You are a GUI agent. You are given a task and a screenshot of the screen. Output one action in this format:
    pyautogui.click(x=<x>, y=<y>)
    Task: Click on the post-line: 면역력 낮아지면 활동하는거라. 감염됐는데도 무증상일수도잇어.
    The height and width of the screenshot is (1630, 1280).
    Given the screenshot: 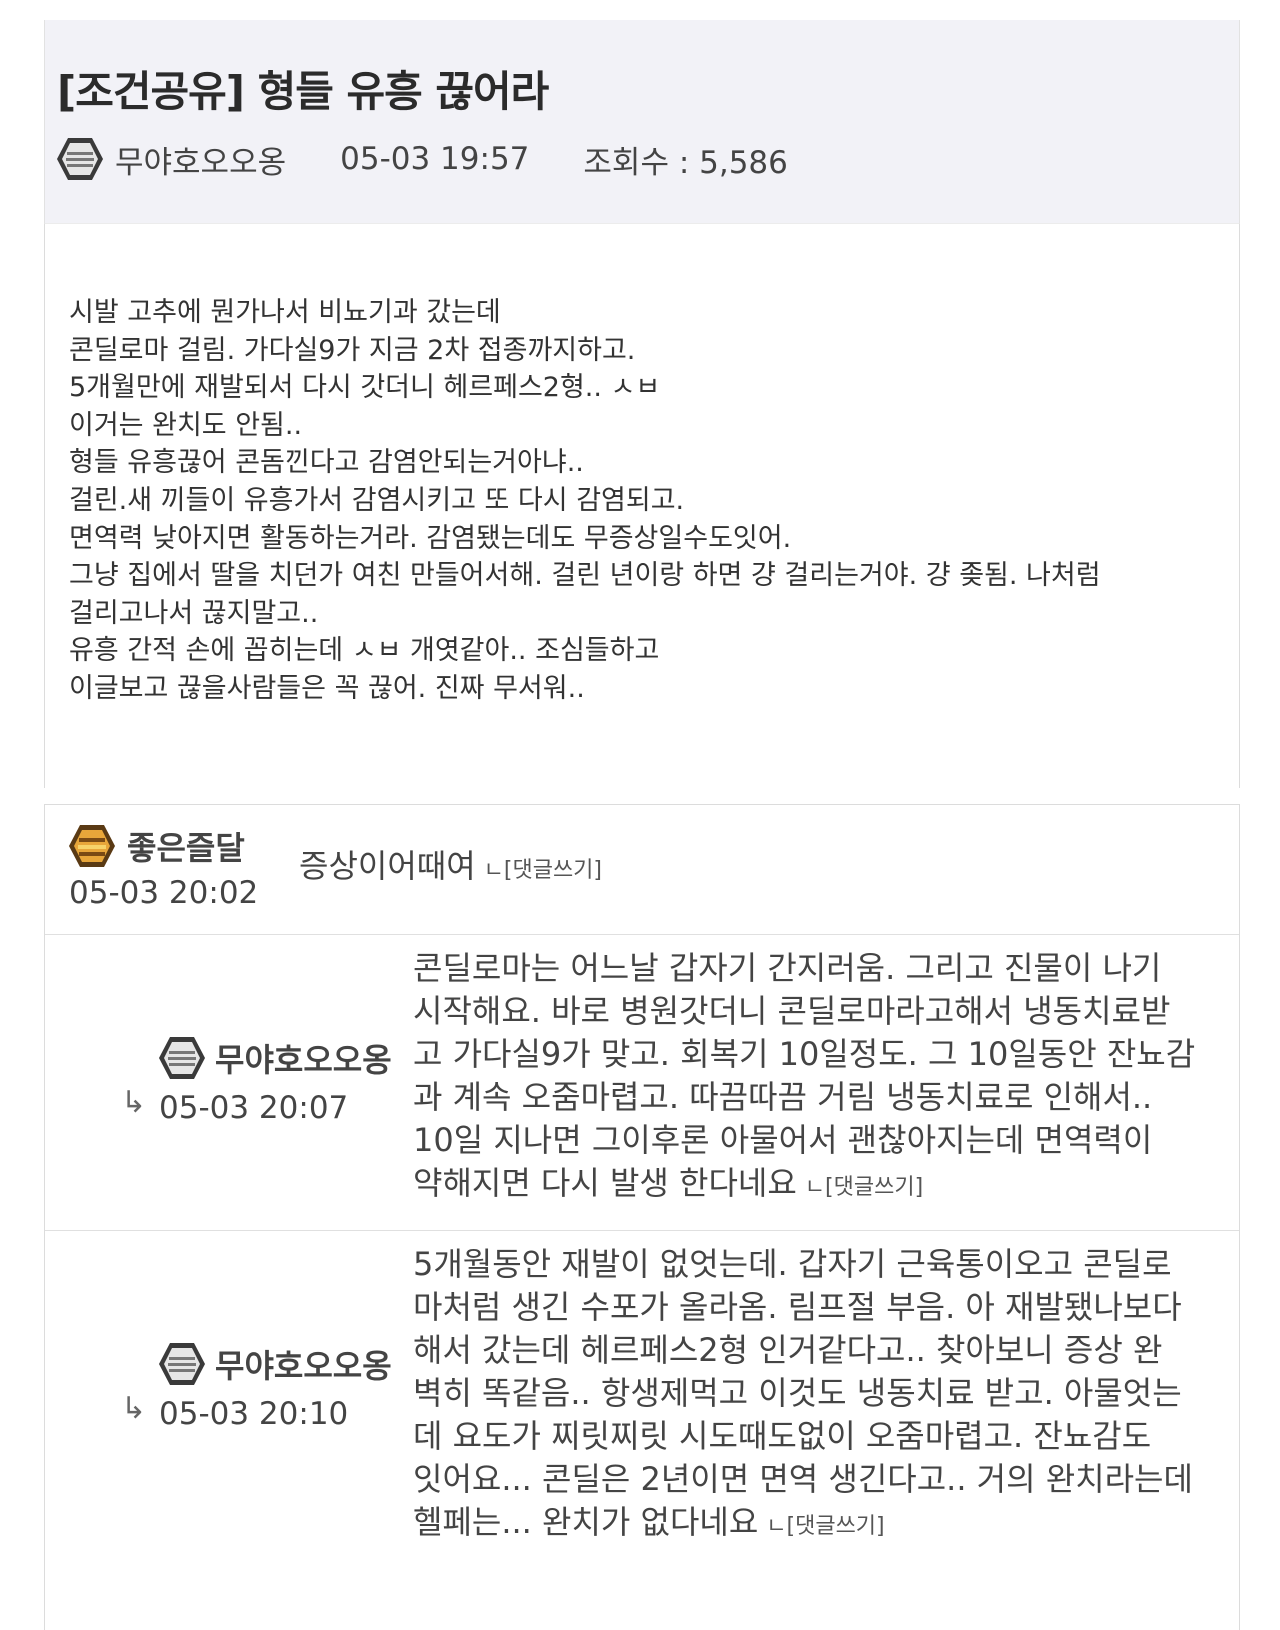 What is the action you would take?
    pyautogui.click(x=430, y=538)
    